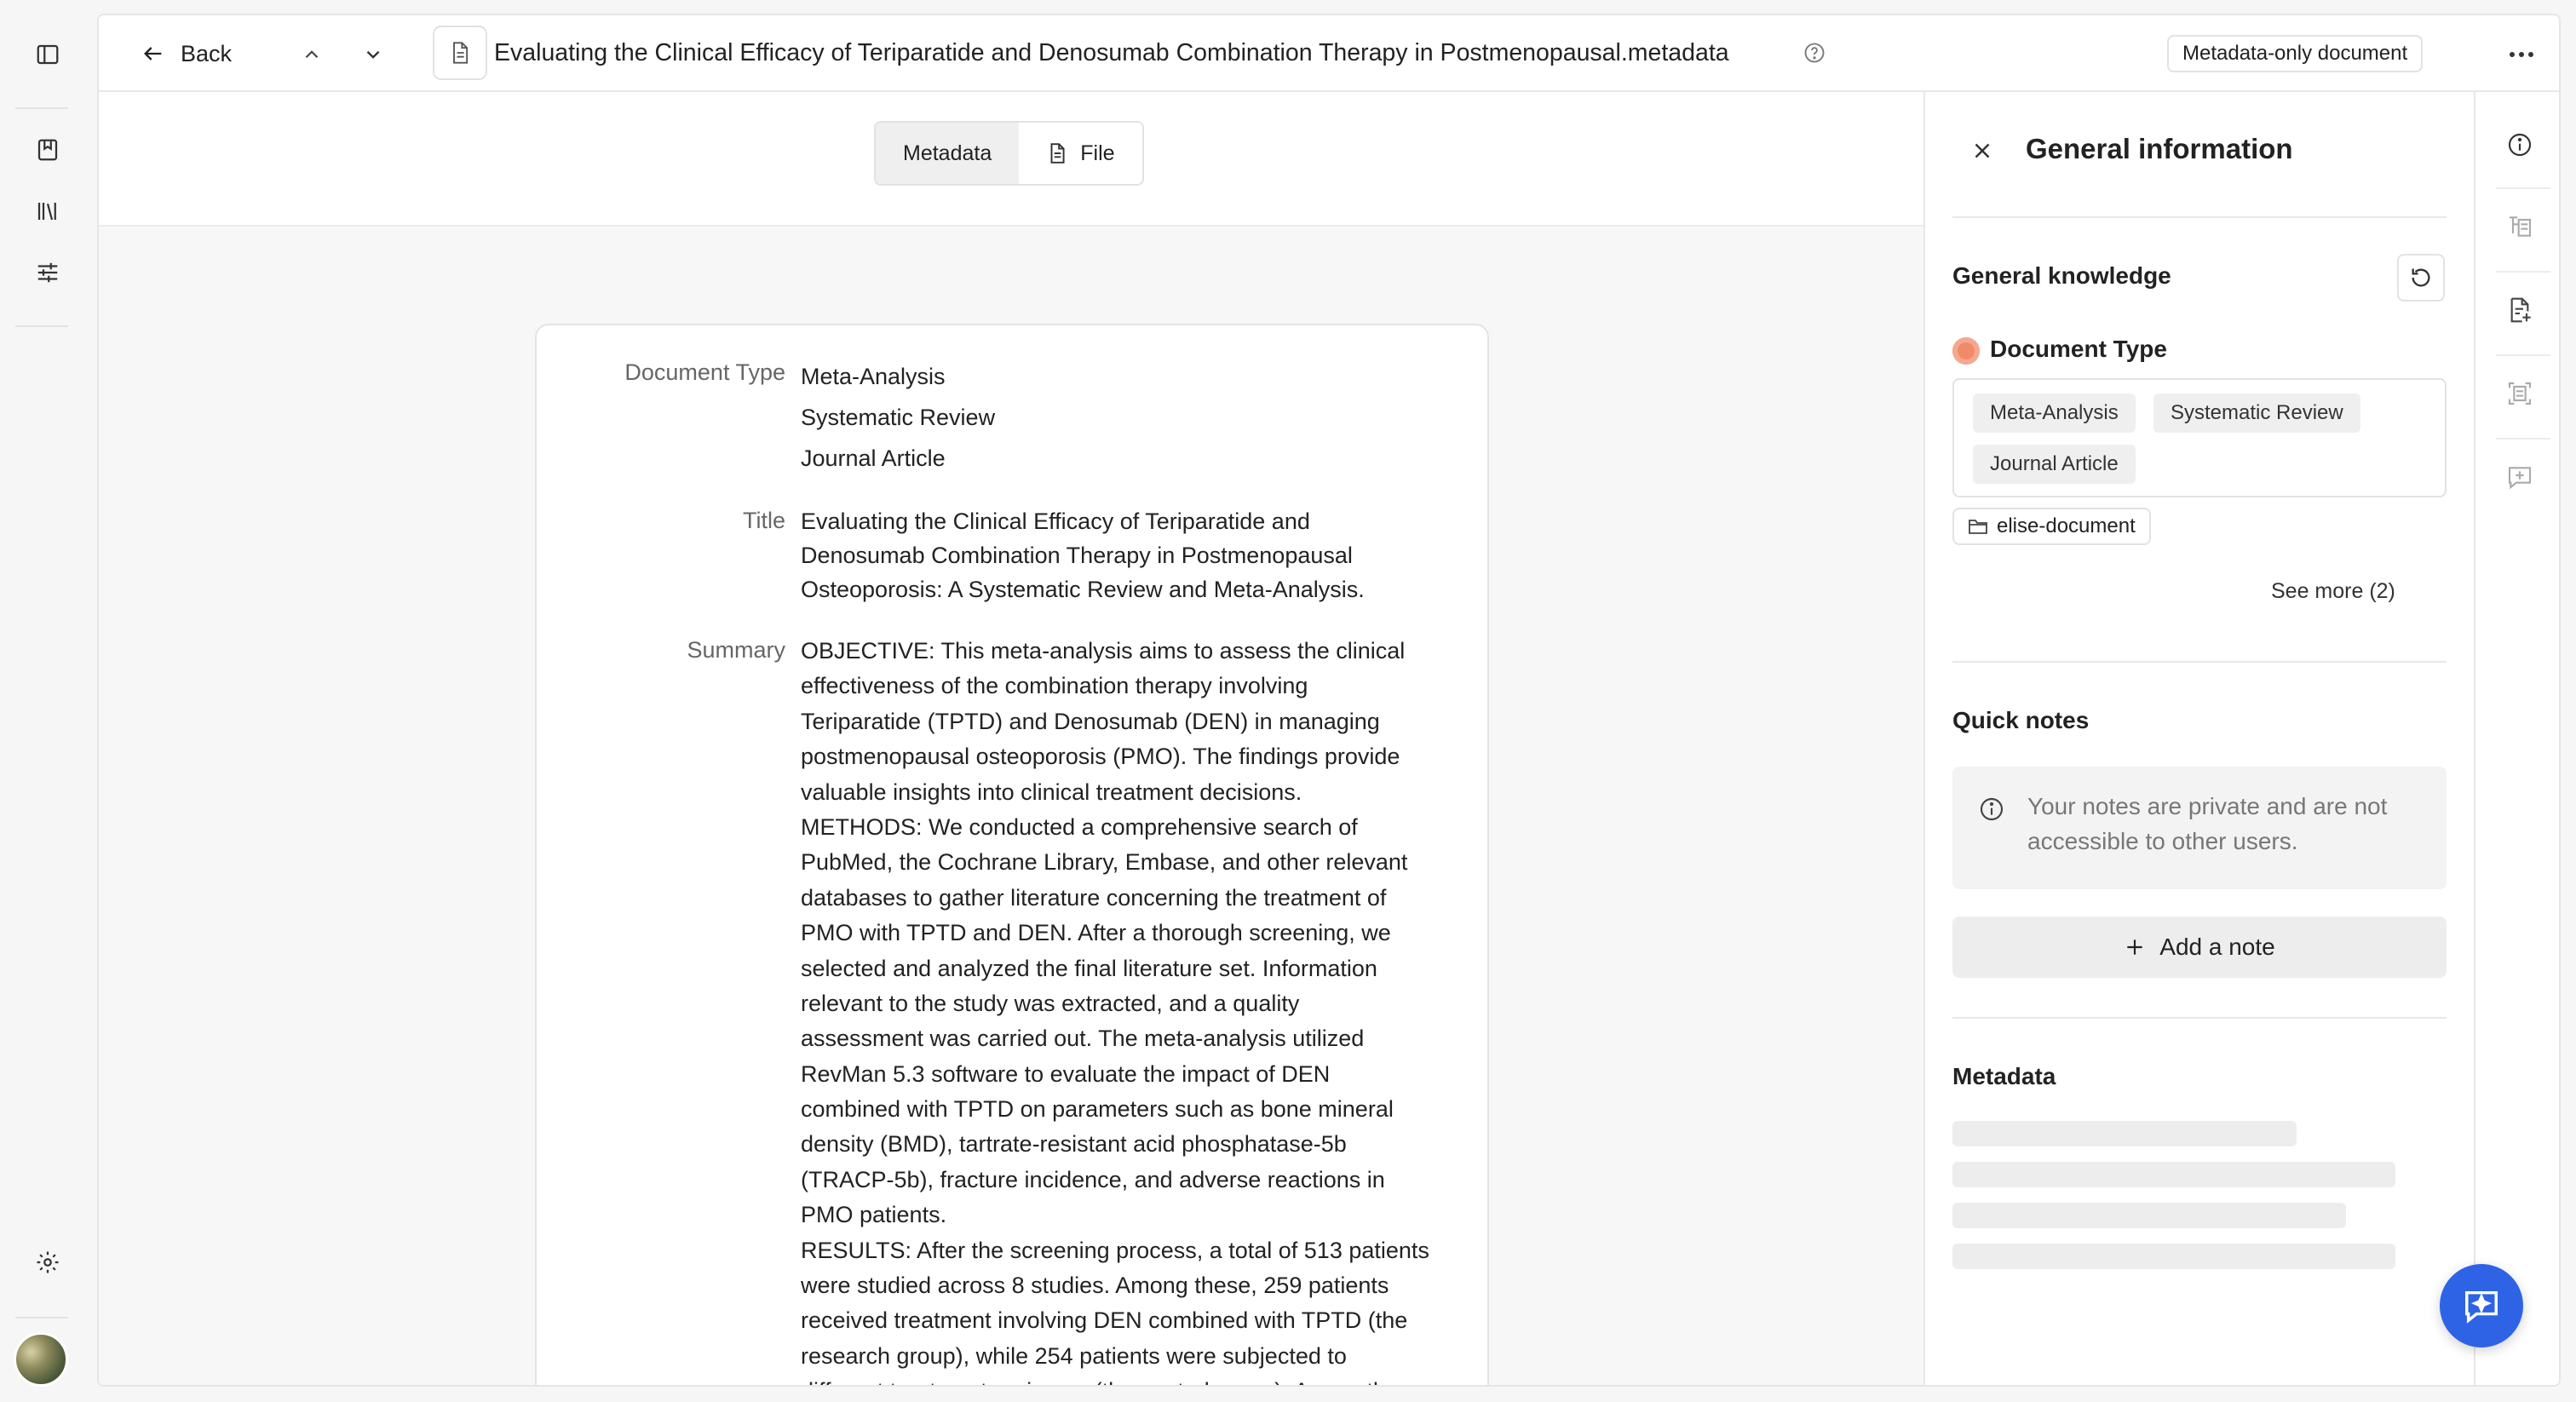  What do you see at coordinates (41, 1359) in the screenshot?
I see `user-avatar` at bounding box center [41, 1359].